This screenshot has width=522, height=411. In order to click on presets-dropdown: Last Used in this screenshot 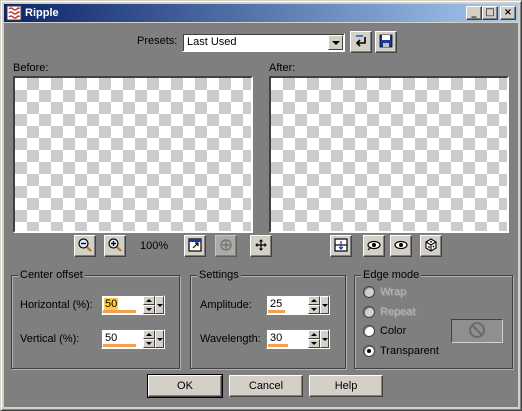, I will do `click(263, 42)`.